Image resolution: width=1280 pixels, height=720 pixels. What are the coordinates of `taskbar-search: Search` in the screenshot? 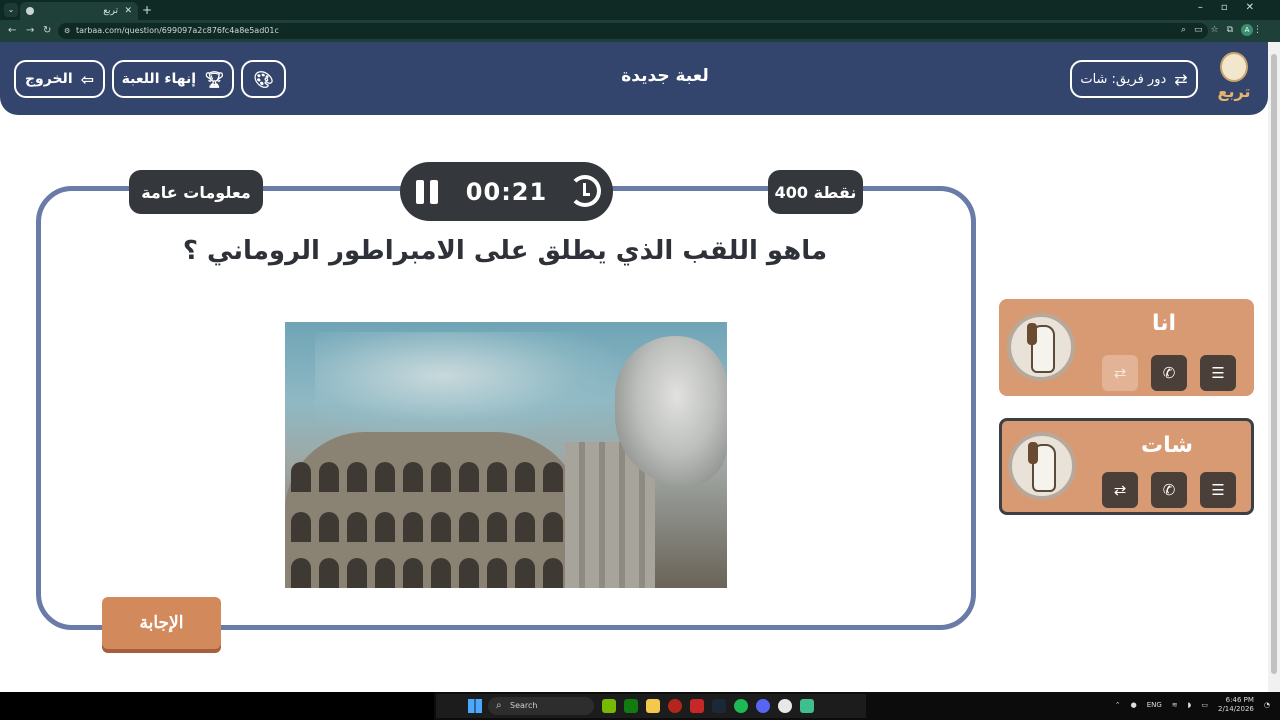 It's located at (541, 706).